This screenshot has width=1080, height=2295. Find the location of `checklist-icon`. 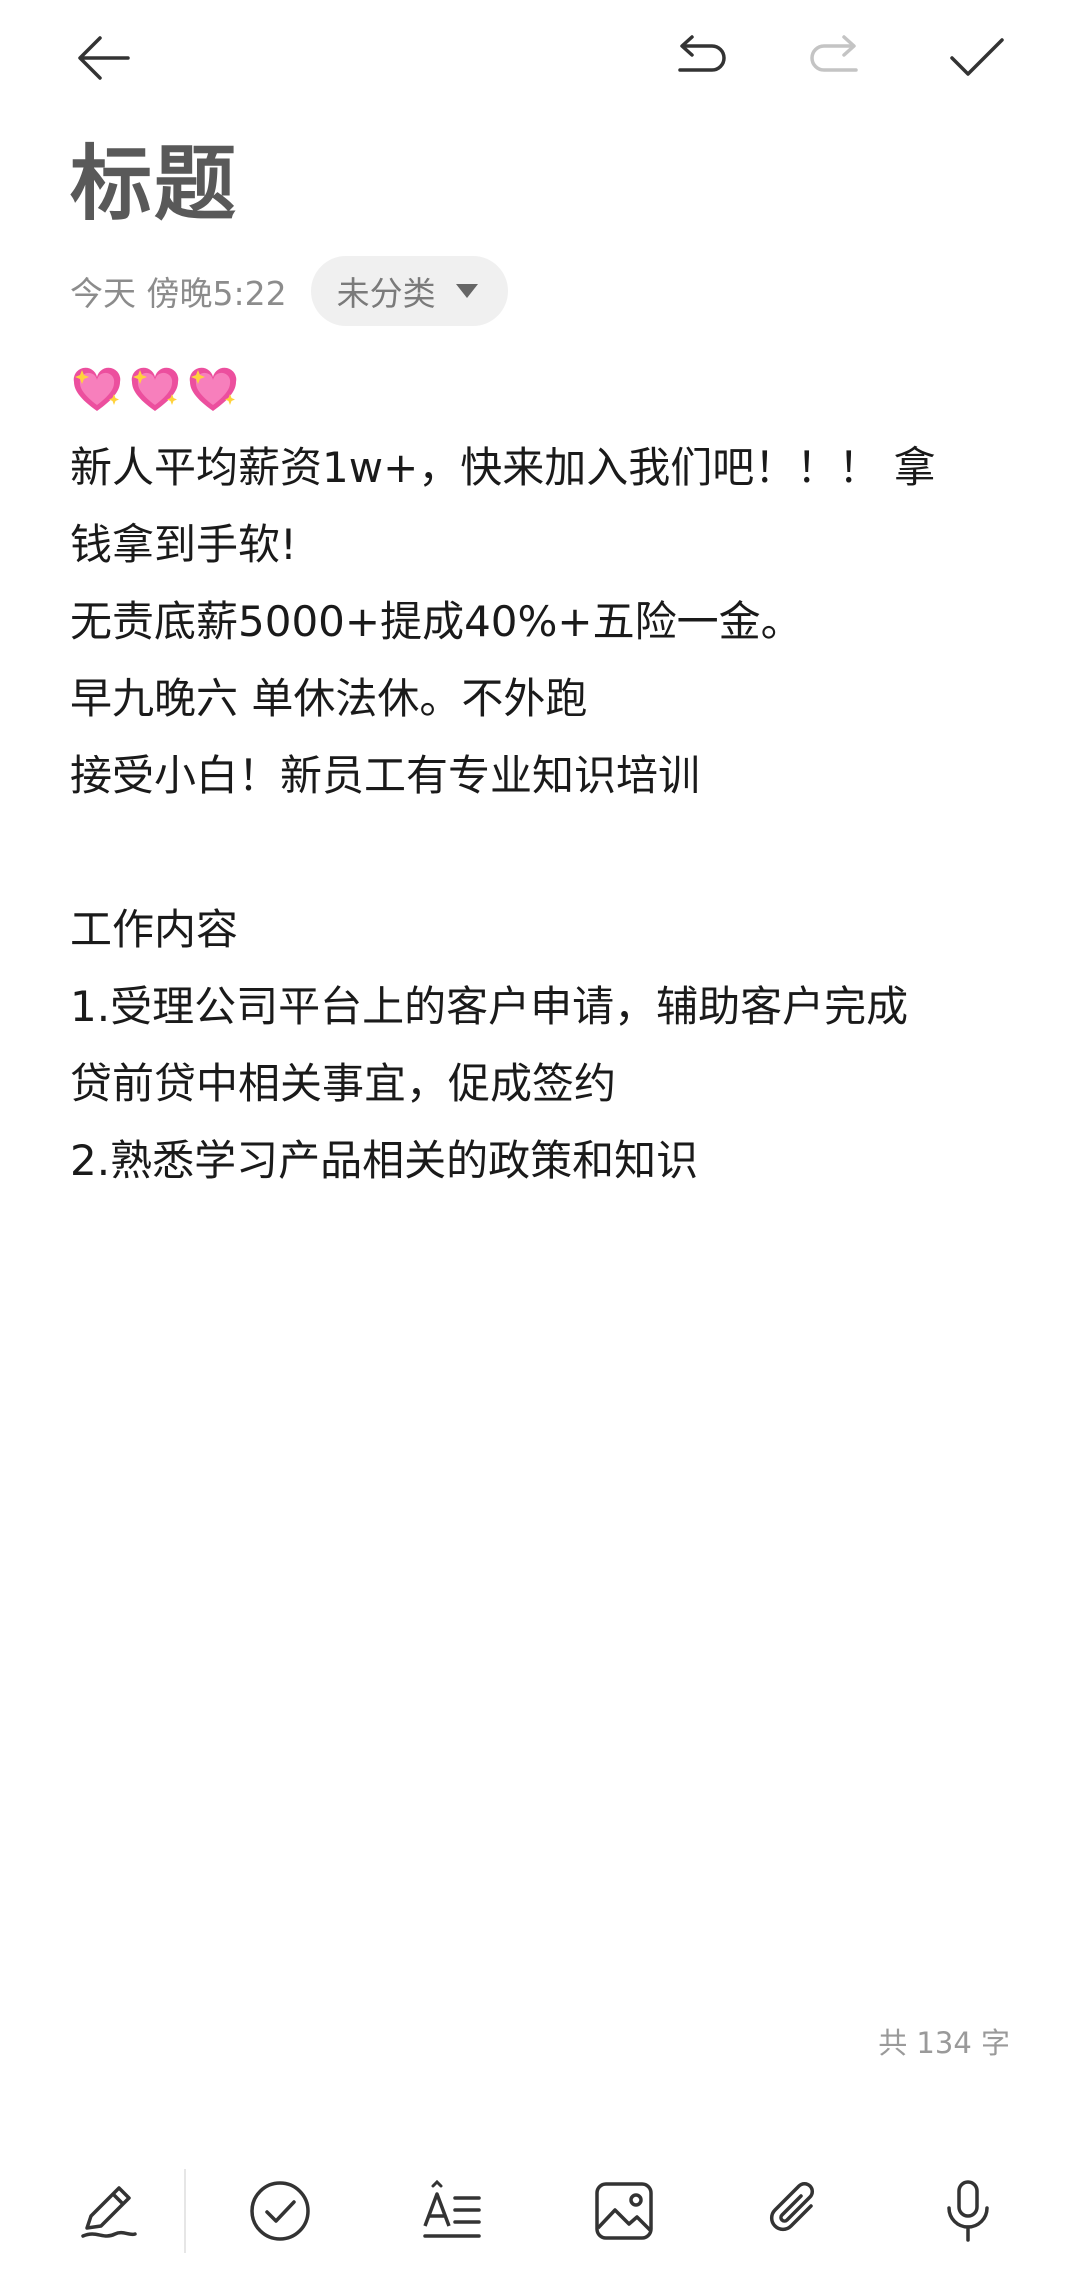

checklist-icon is located at coordinates (280, 2211).